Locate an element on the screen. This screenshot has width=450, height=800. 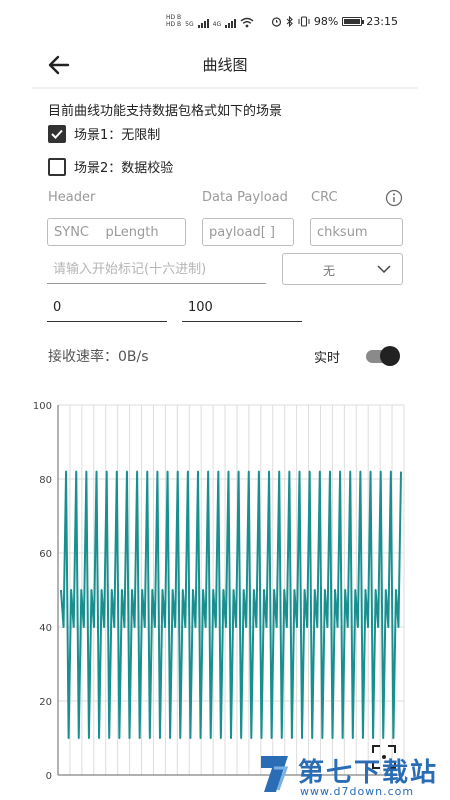
y-tick-label: 0 is located at coordinates (49, 776).